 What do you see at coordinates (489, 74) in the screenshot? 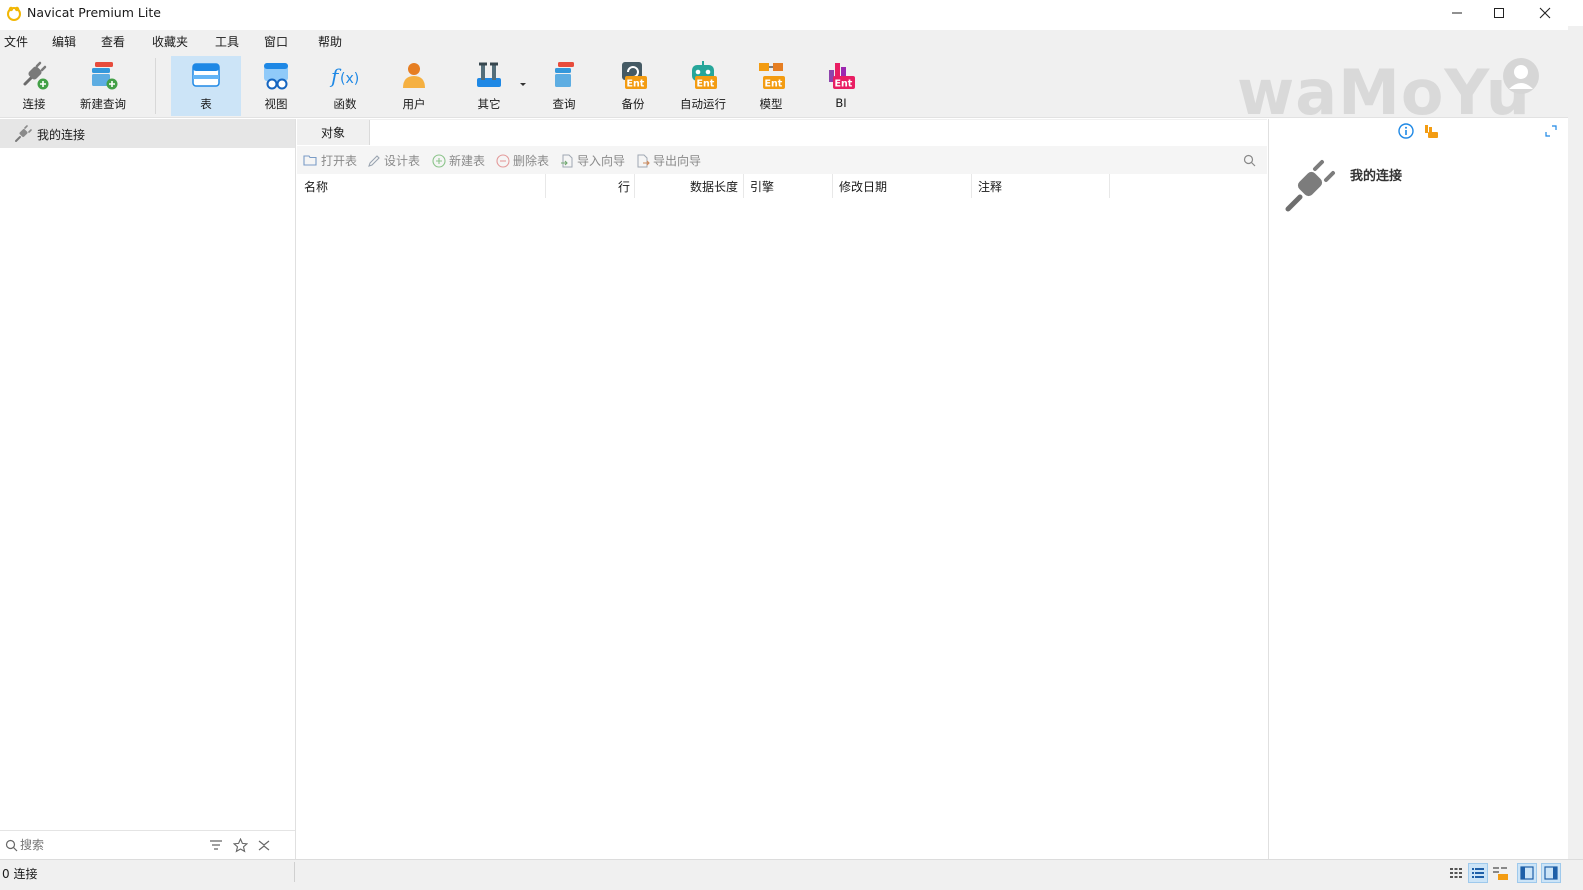
I see `tools-icon` at bounding box center [489, 74].